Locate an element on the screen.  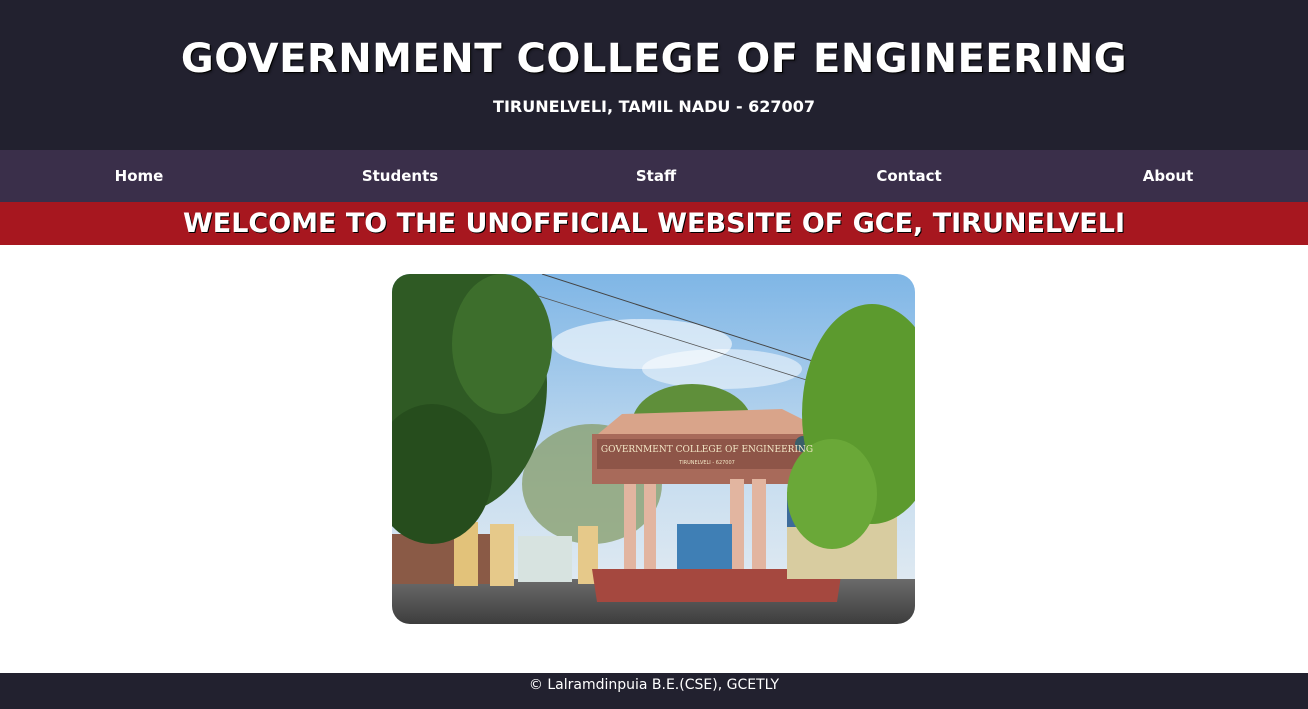
nav-item-students: Students is located at coordinates (400, 176).